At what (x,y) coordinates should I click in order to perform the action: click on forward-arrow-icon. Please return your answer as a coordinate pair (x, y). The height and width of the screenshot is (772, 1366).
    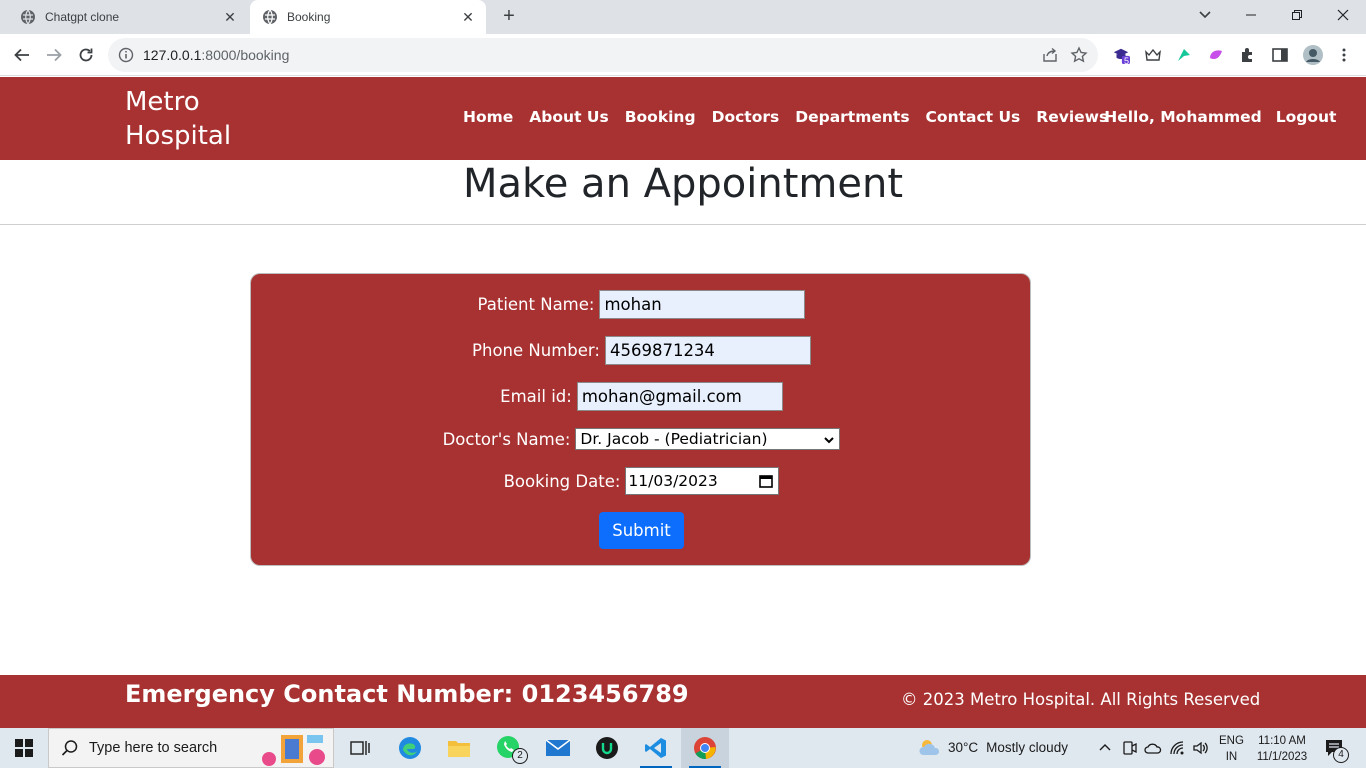
    Looking at the image, I should click on (54, 55).